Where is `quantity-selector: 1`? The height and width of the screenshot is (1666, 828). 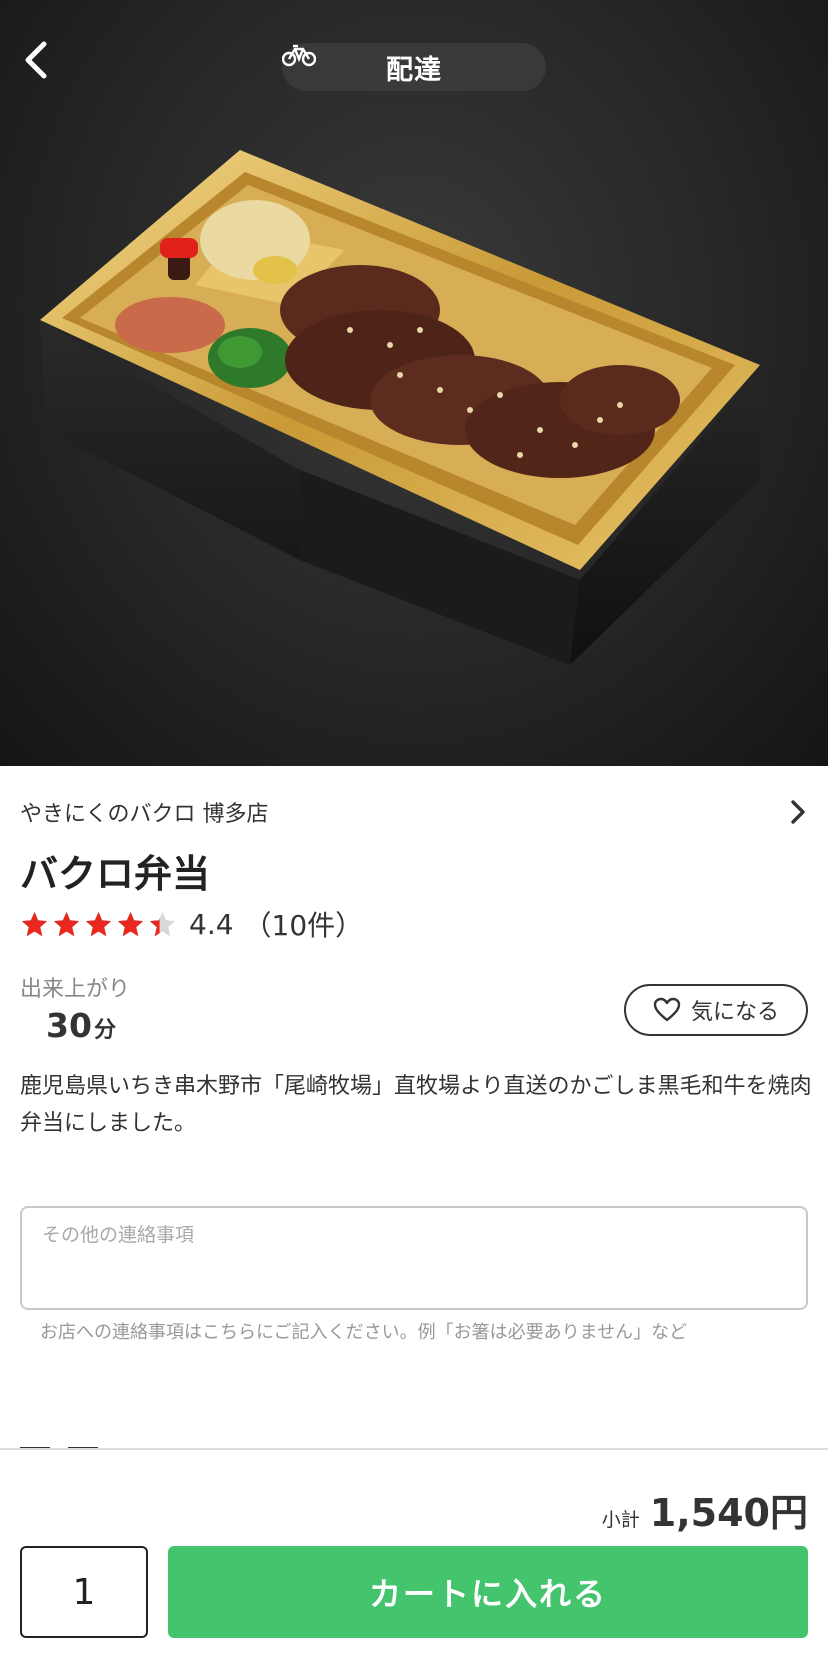 quantity-selector: 1 is located at coordinates (84, 1592).